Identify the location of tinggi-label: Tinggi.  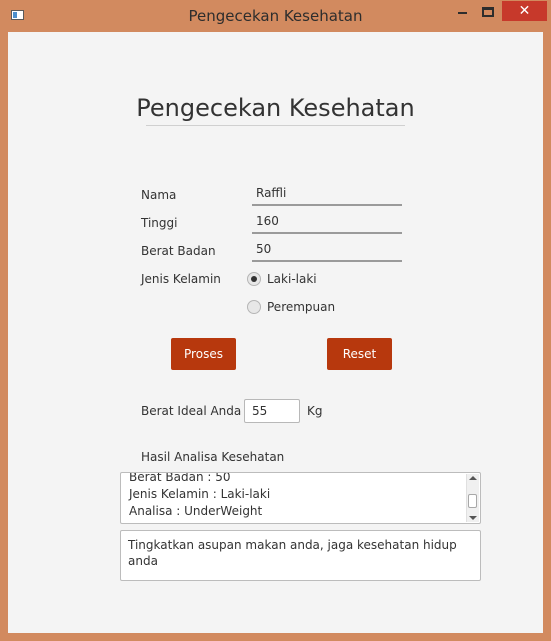
(159, 223).